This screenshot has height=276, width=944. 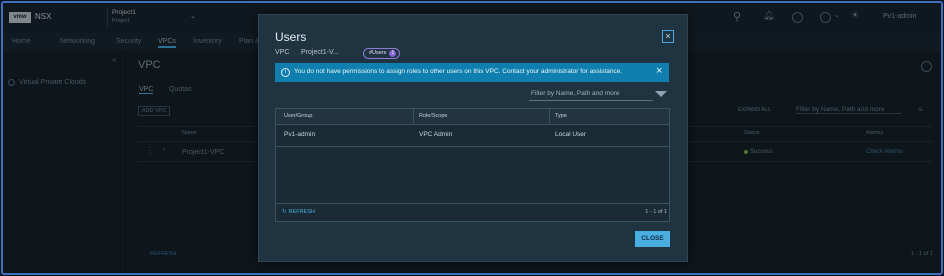 I want to click on table-row: Pv1-admin VPC Admin Local User, so click(x=472, y=135).